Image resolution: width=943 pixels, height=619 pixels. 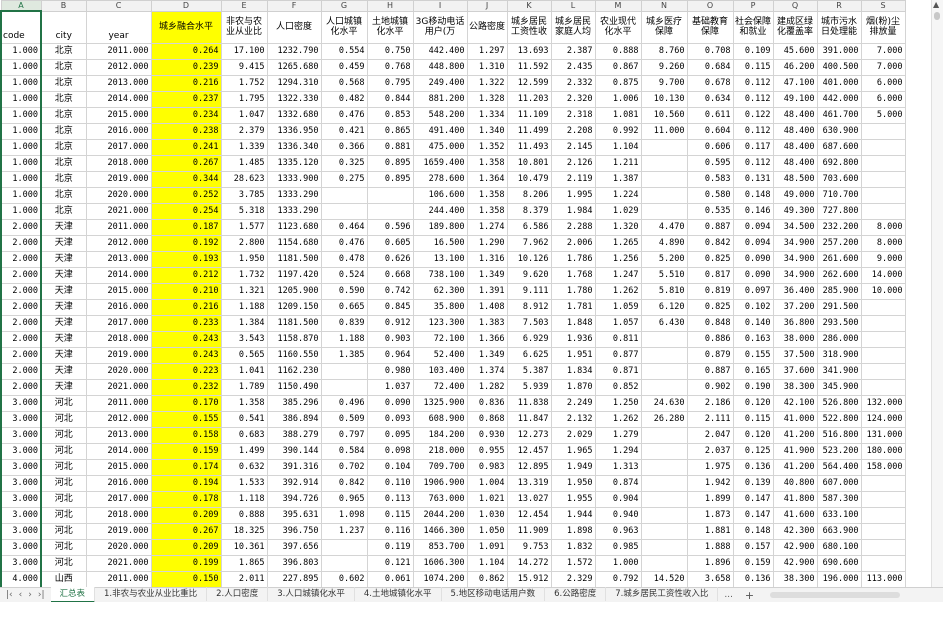 What do you see at coordinates (618, 6) in the screenshot?
I see `column-letter-m: M` at bounding box center [618, 6].